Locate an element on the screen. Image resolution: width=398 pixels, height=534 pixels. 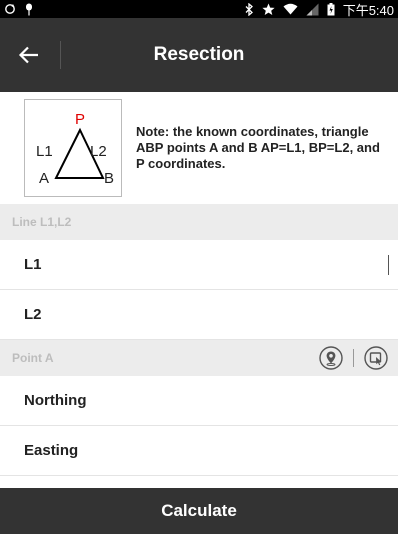
arrow-left-icon is located at coordinates (28, 55).